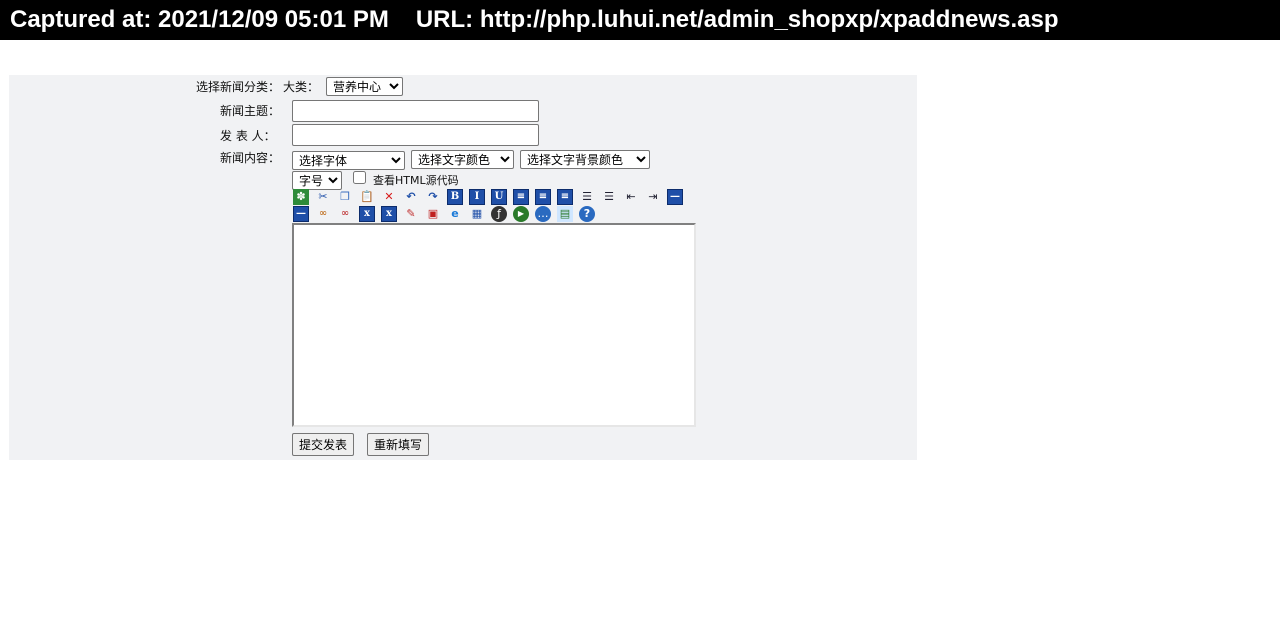 The width and height of the screenshot is (1280, 644). Describe the element at coordinates (345, 214) in the screenshot. I see `unlink-icon: ∞` at that location.